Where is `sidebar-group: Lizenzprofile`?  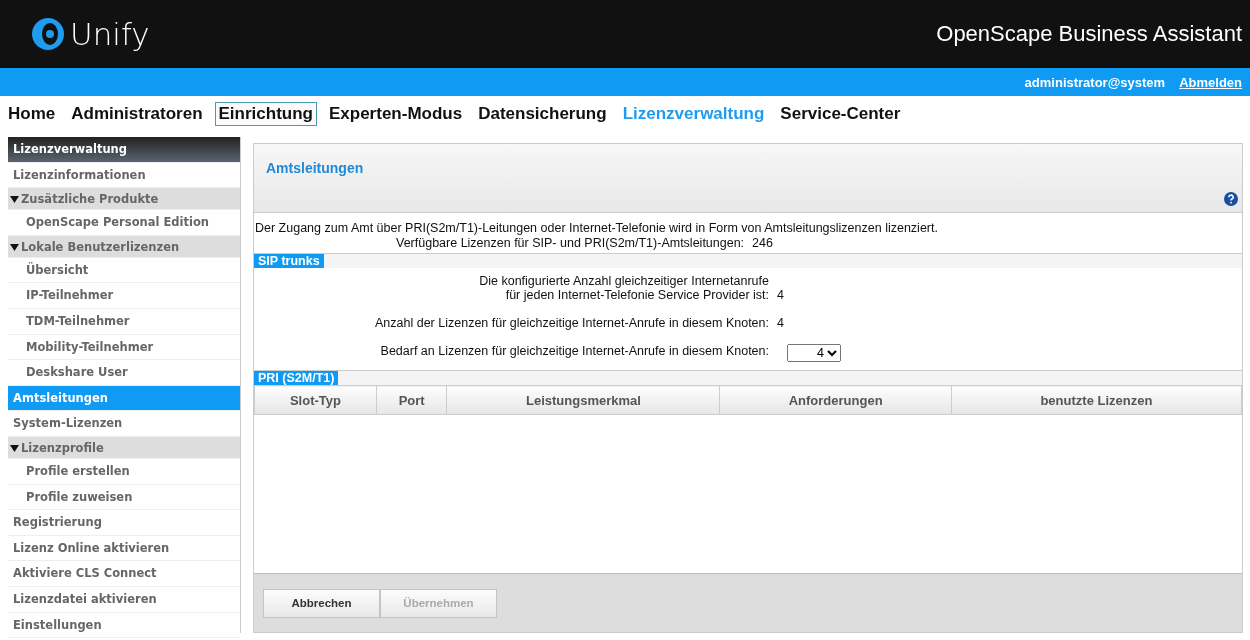
sidebar-group: Lizenzprofile is located at coordinates (124, 447).